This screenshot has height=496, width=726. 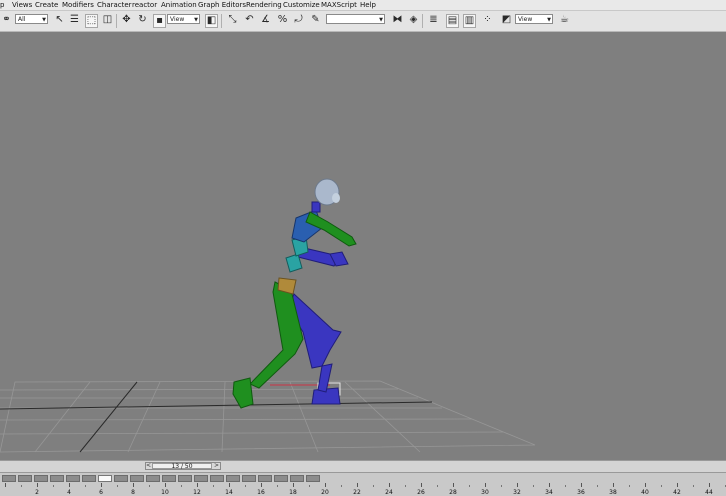 What do you see at coordinates (126, 20) in the screenshot?
I see `move-icon: ✥` at bounding box center [126, 20].